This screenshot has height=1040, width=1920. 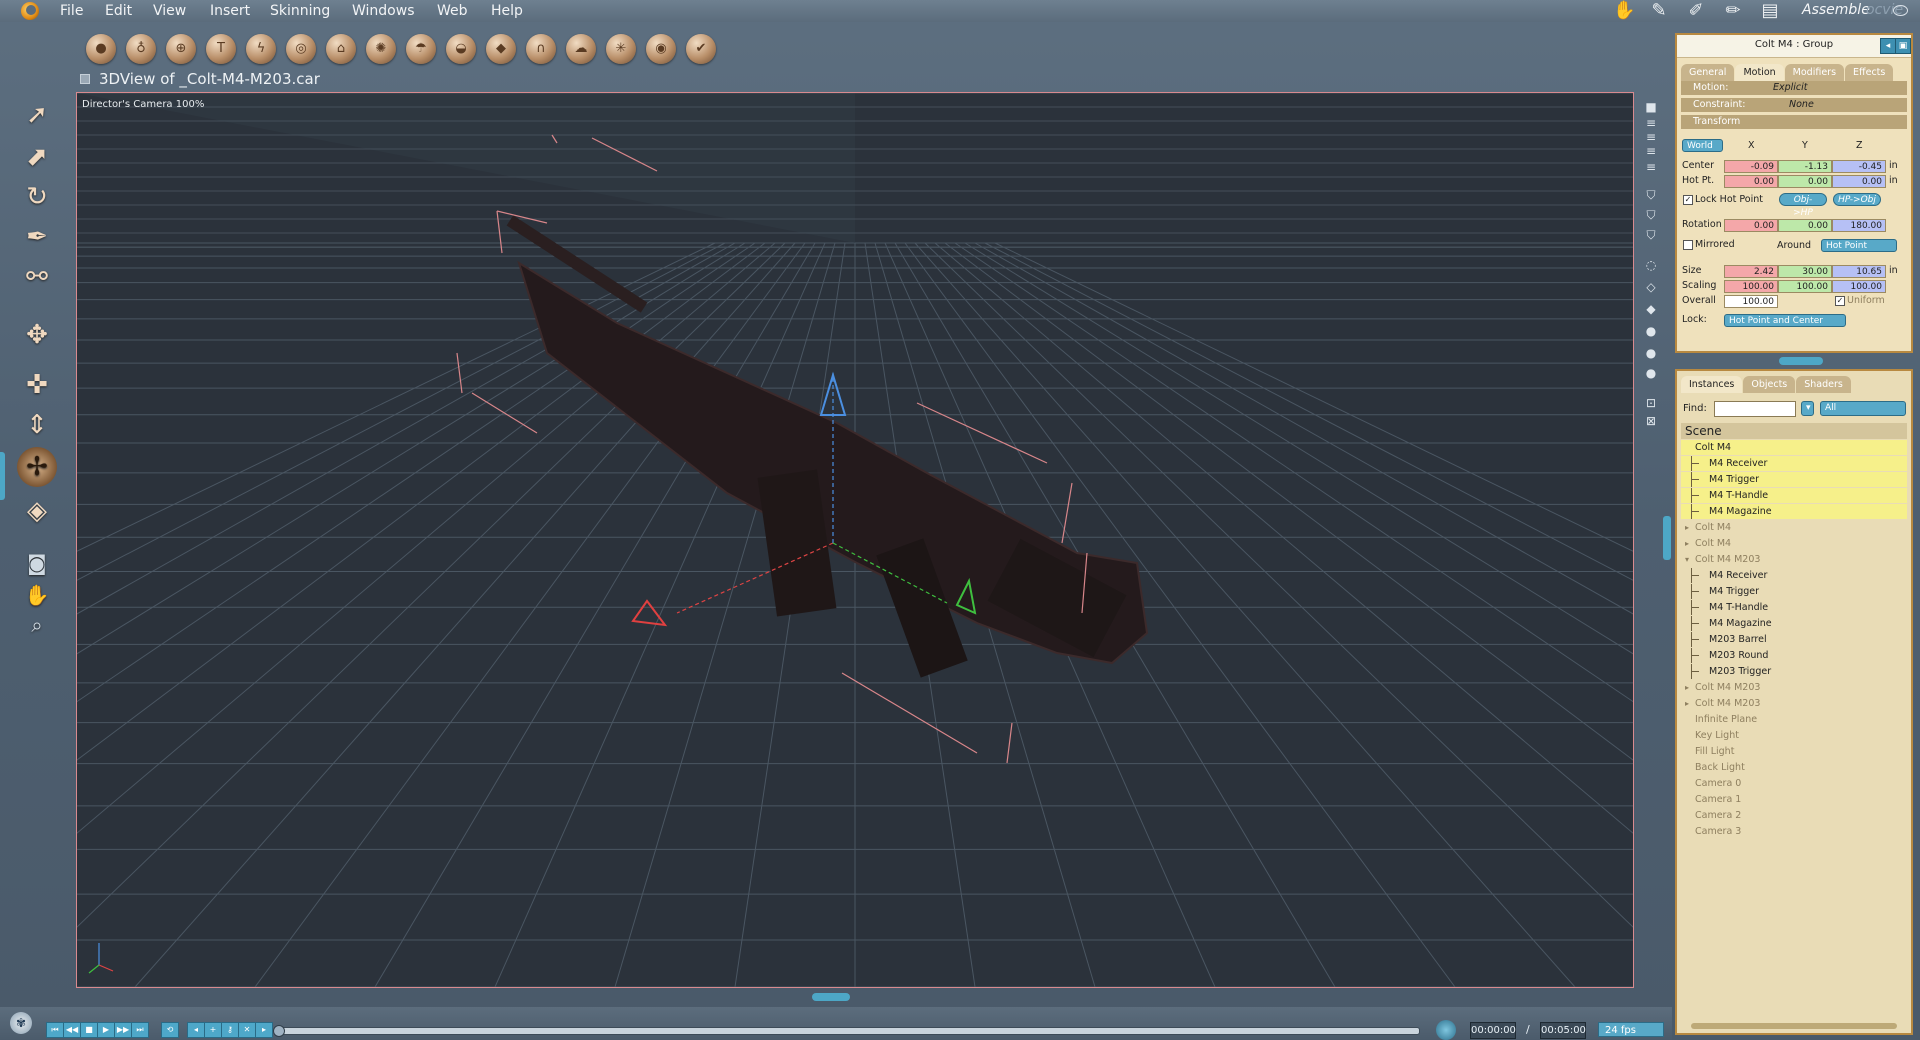 I want to click on menu-insert: Insert, so click(x=230, y=11).